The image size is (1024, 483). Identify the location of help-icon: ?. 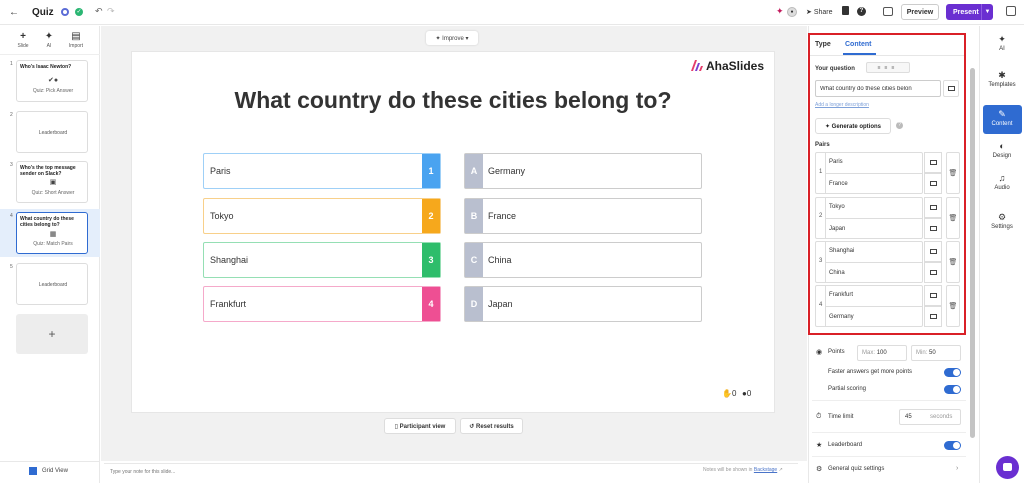
(861, 11).